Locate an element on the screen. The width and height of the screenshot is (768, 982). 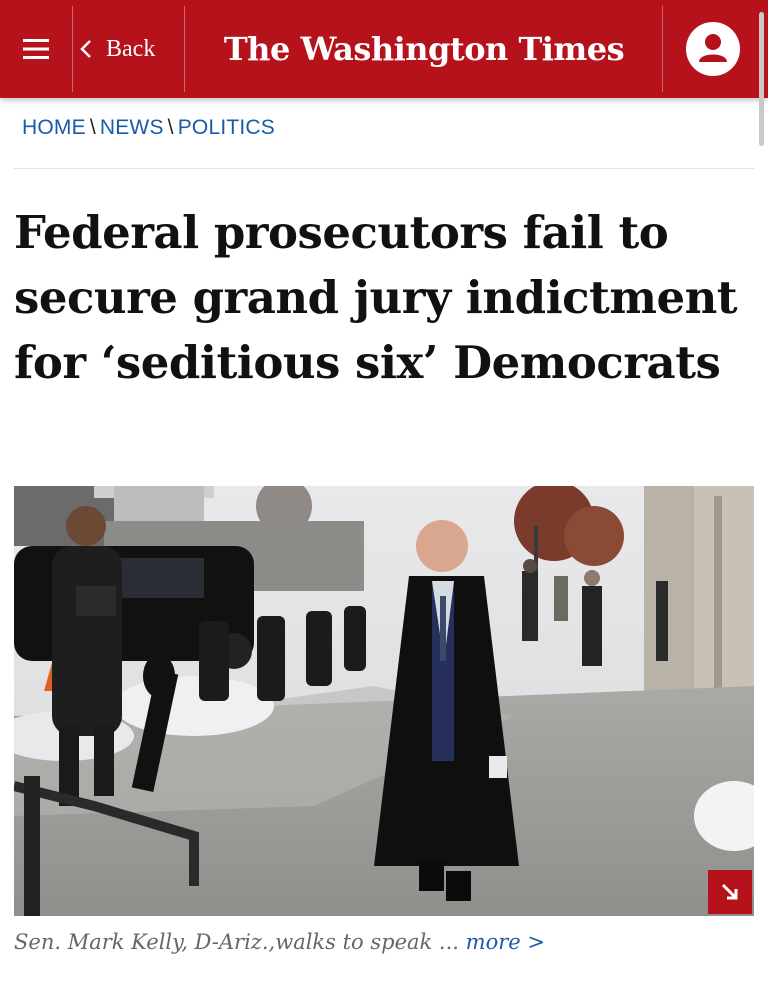
back-button: Back is located at coordinates (117, 49).